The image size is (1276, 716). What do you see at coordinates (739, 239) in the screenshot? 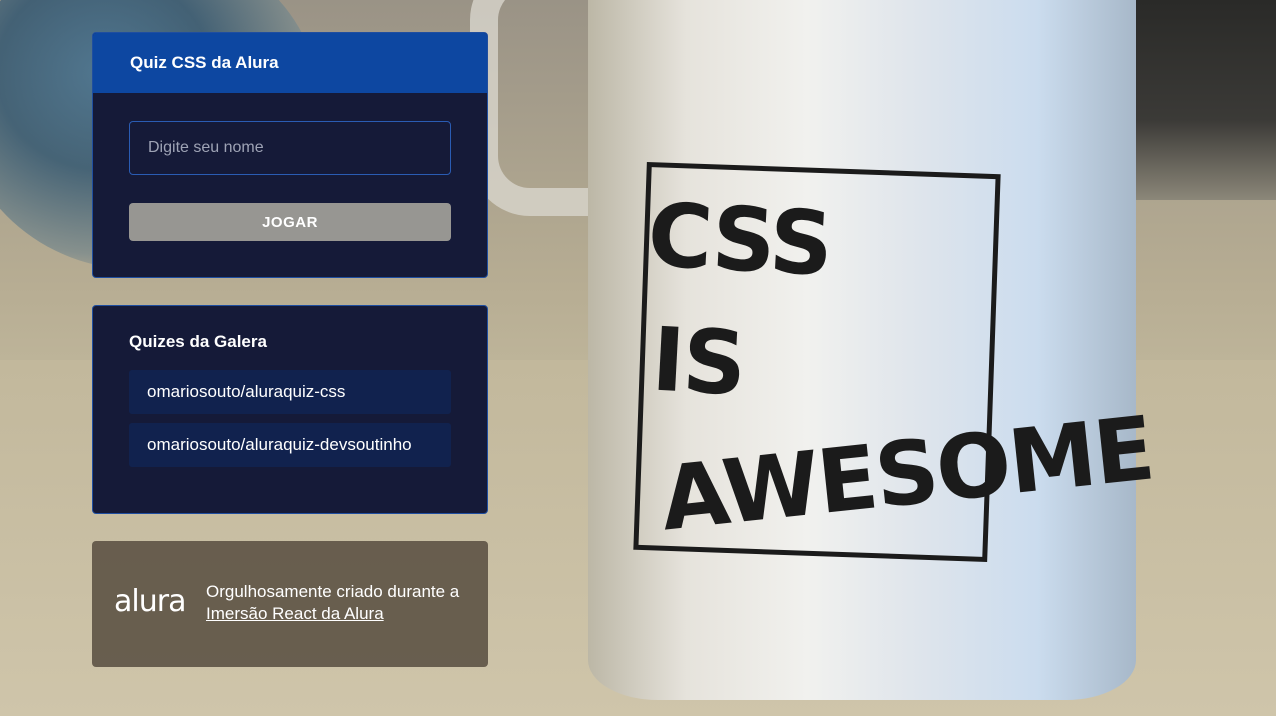
I see `mug-text-css: CSS` at bounding box center [739, 239].